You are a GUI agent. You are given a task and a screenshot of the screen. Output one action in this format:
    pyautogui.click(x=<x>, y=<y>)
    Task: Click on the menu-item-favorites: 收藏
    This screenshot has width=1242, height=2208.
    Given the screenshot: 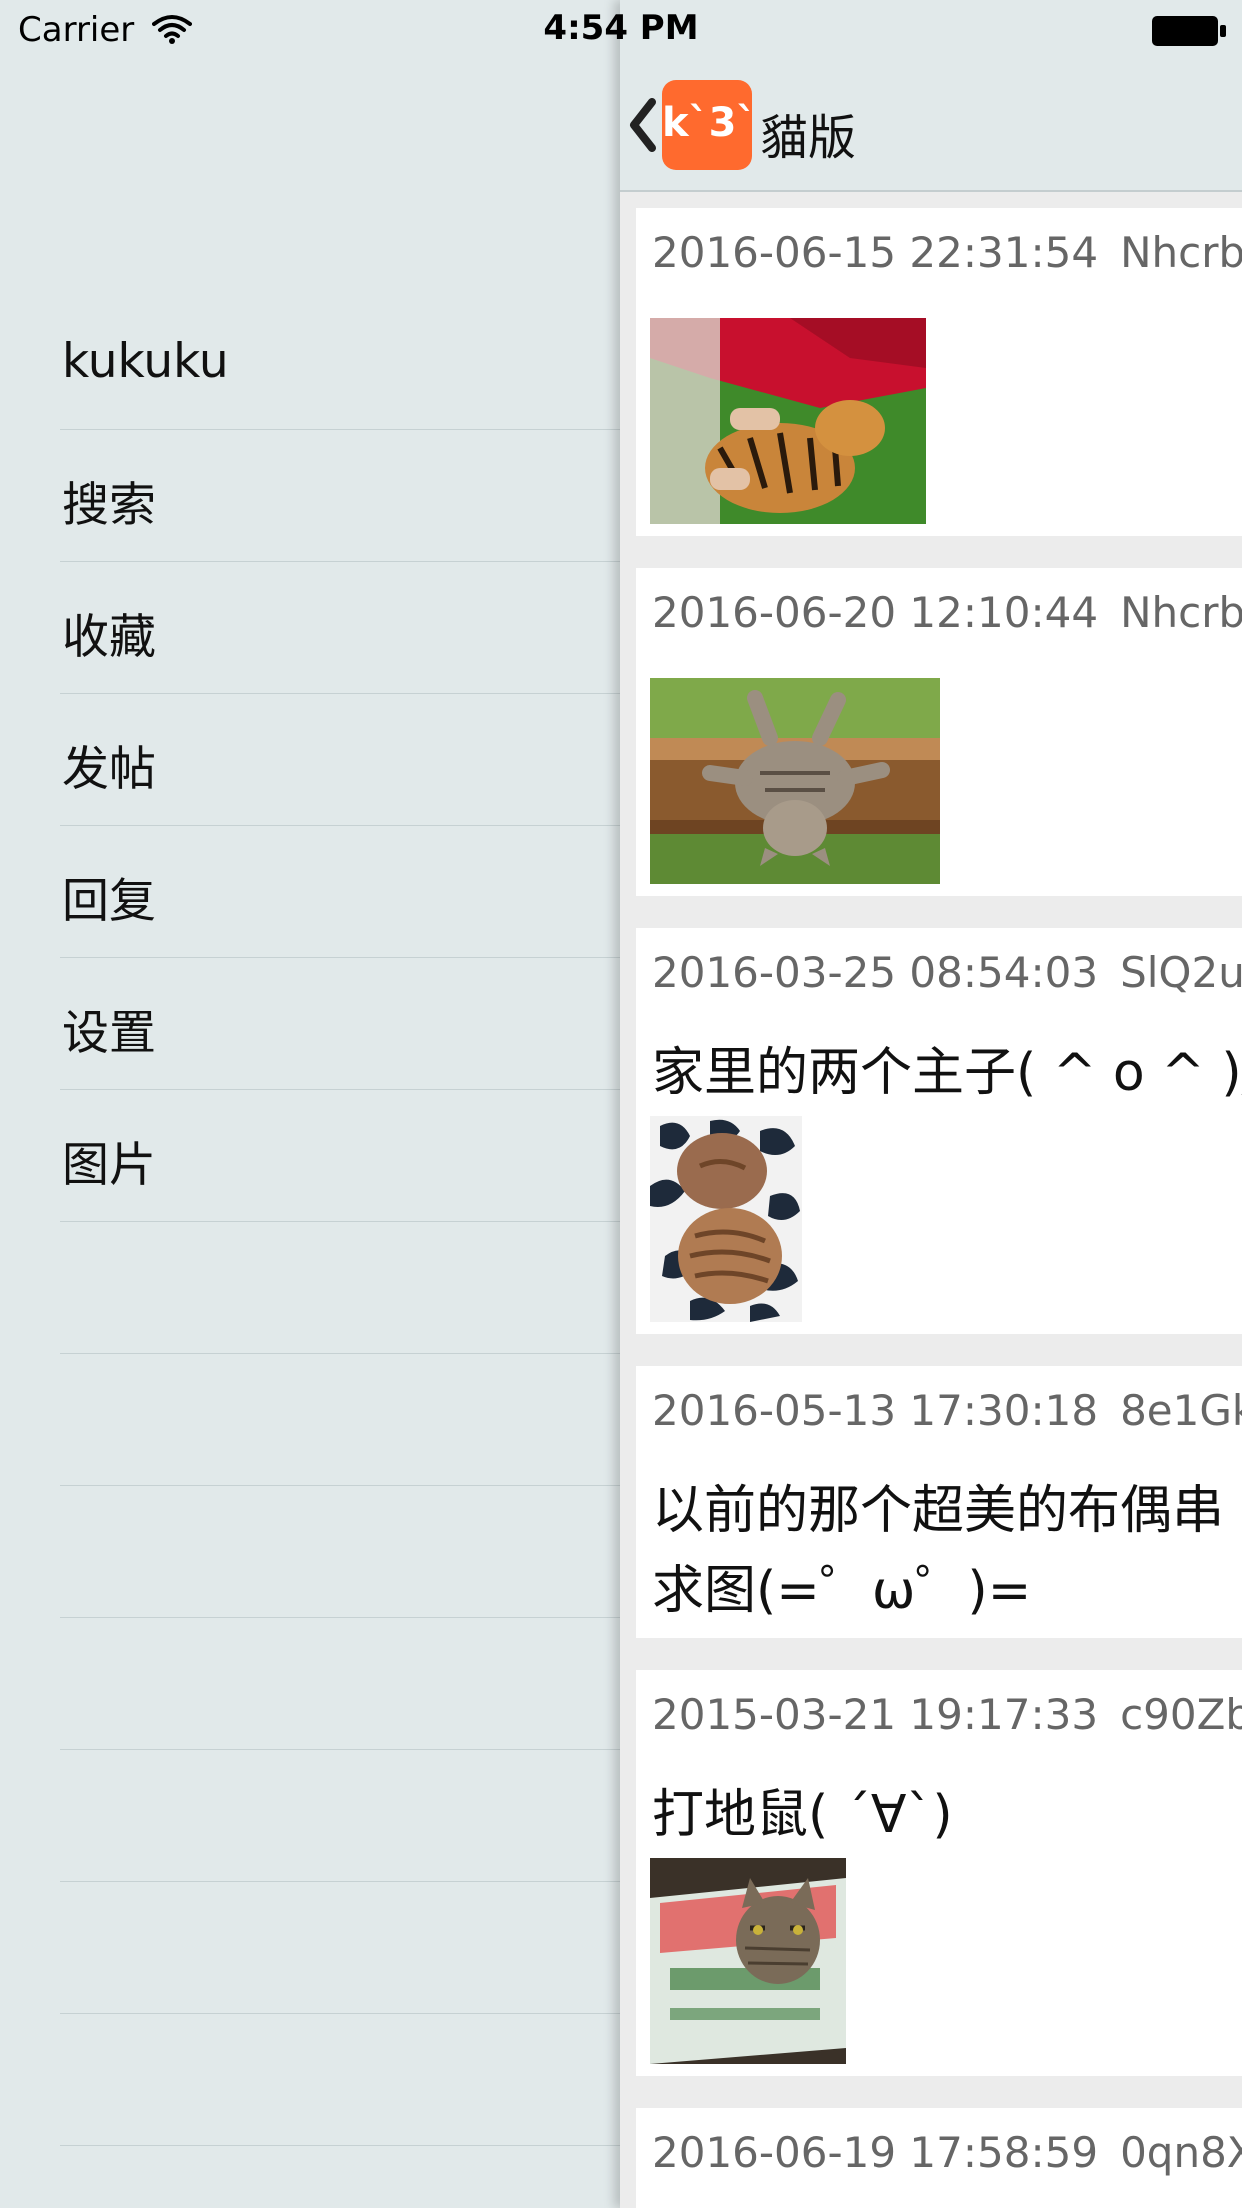 What is the action you would take?
    pyautogui.click(x=340, y=628)
    